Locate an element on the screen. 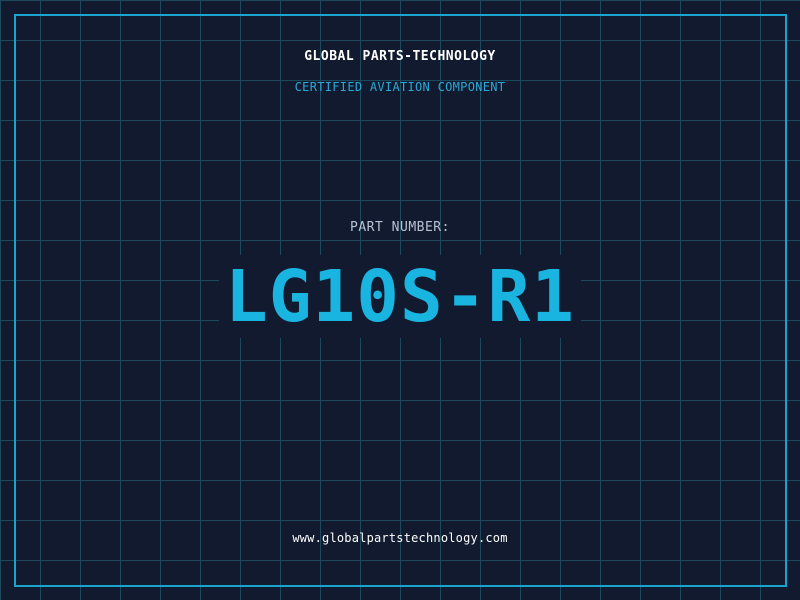  part-number-text: LG10S-R1 is located at coordinates (400, 296).